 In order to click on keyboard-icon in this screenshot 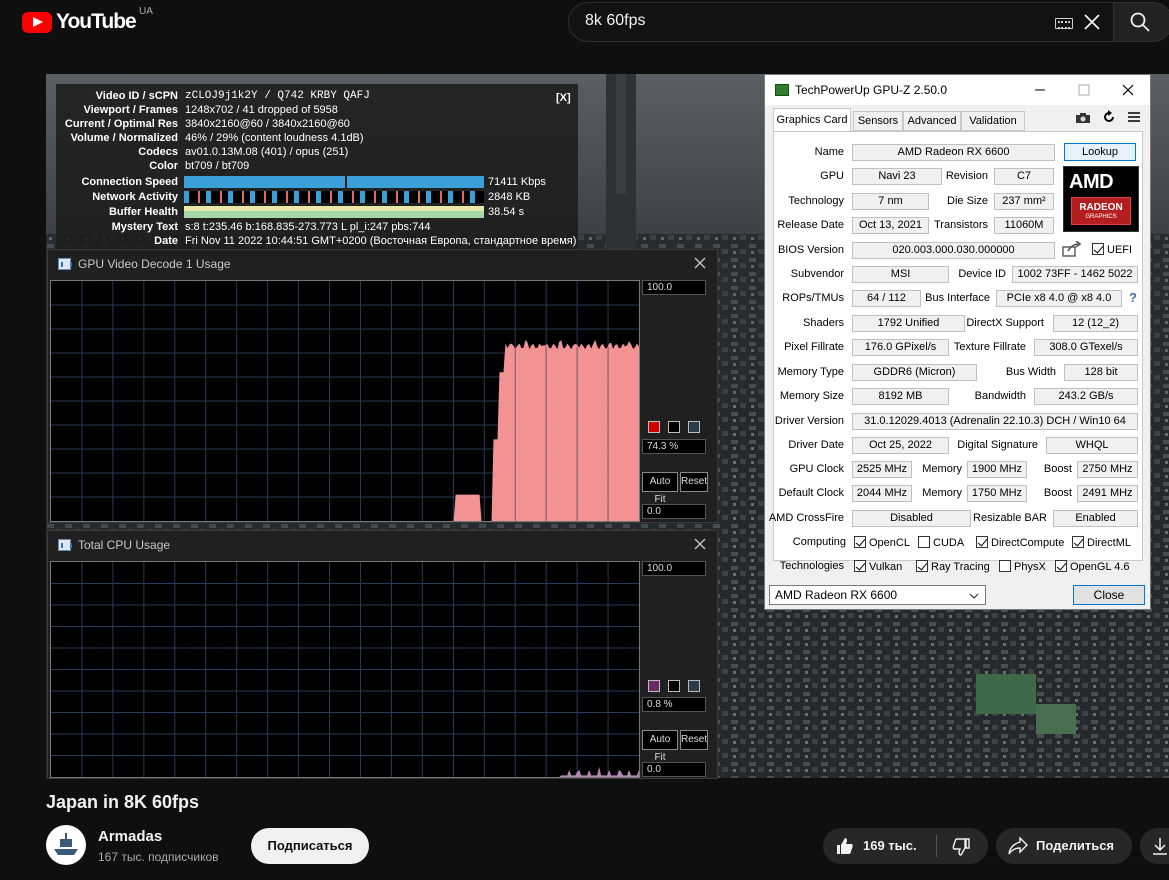, I will do `click(1064, 23)`.